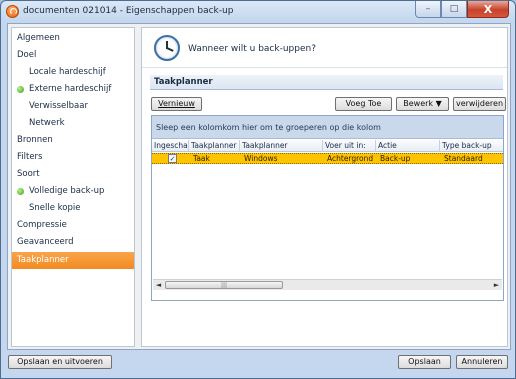 The height and width of the screenshot is (379, 516). What do you see at coordinates (30, 157) in the screenshot?
I see `sidebar-item-label: Filters` at bounding box center [30, 157].